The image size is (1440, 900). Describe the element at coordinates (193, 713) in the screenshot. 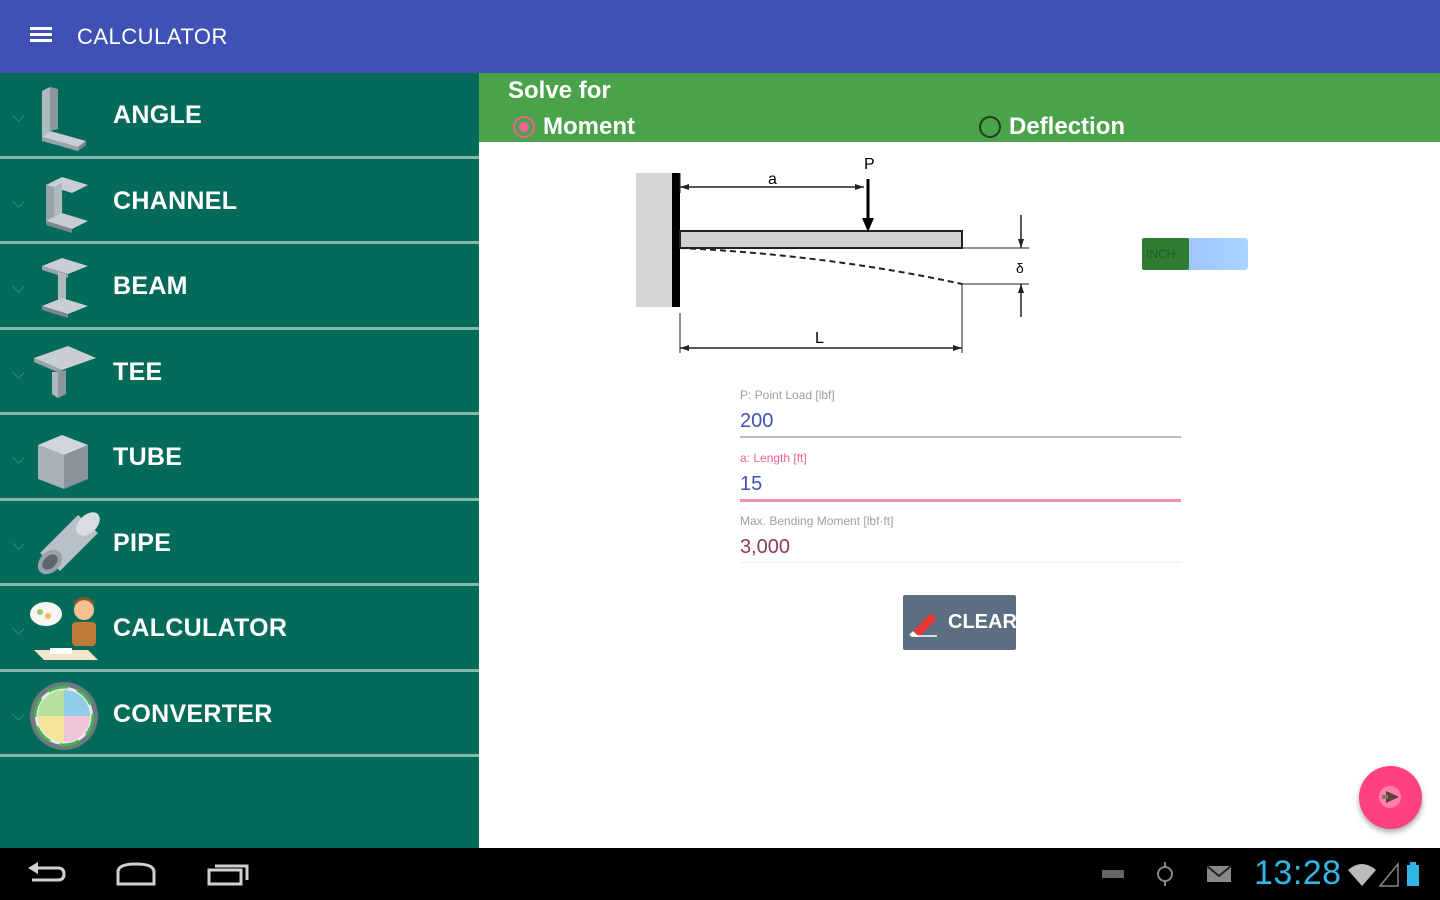

I see `sidebar-item-label: CONVERTER` at that location.